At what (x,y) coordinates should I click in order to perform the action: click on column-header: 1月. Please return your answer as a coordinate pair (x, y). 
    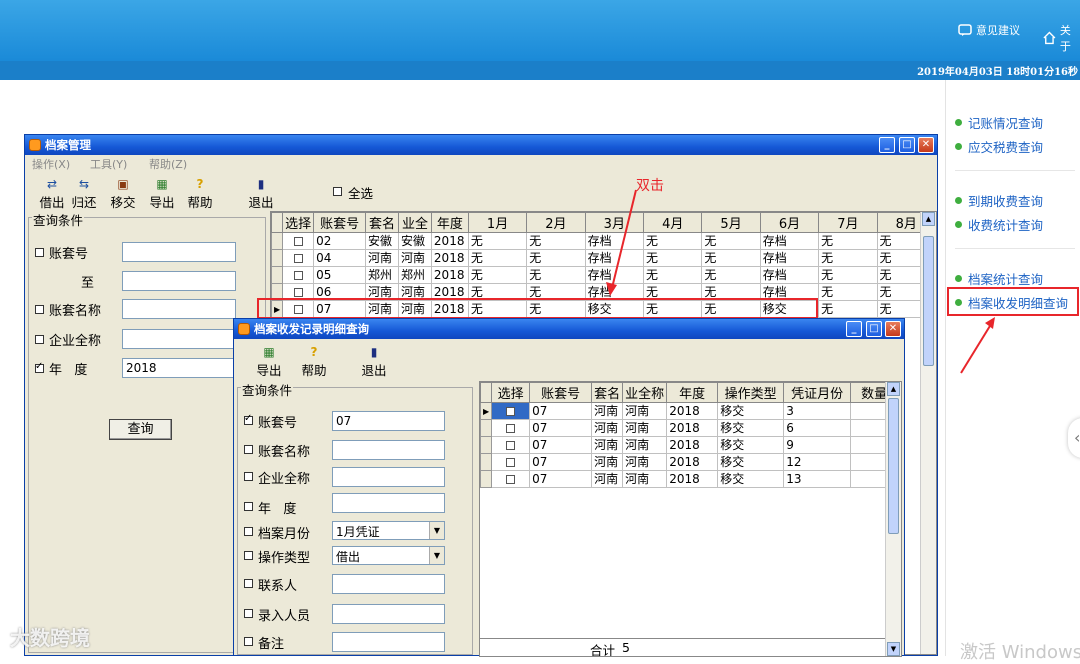
    Looking at the image, I should click on (497, 222).